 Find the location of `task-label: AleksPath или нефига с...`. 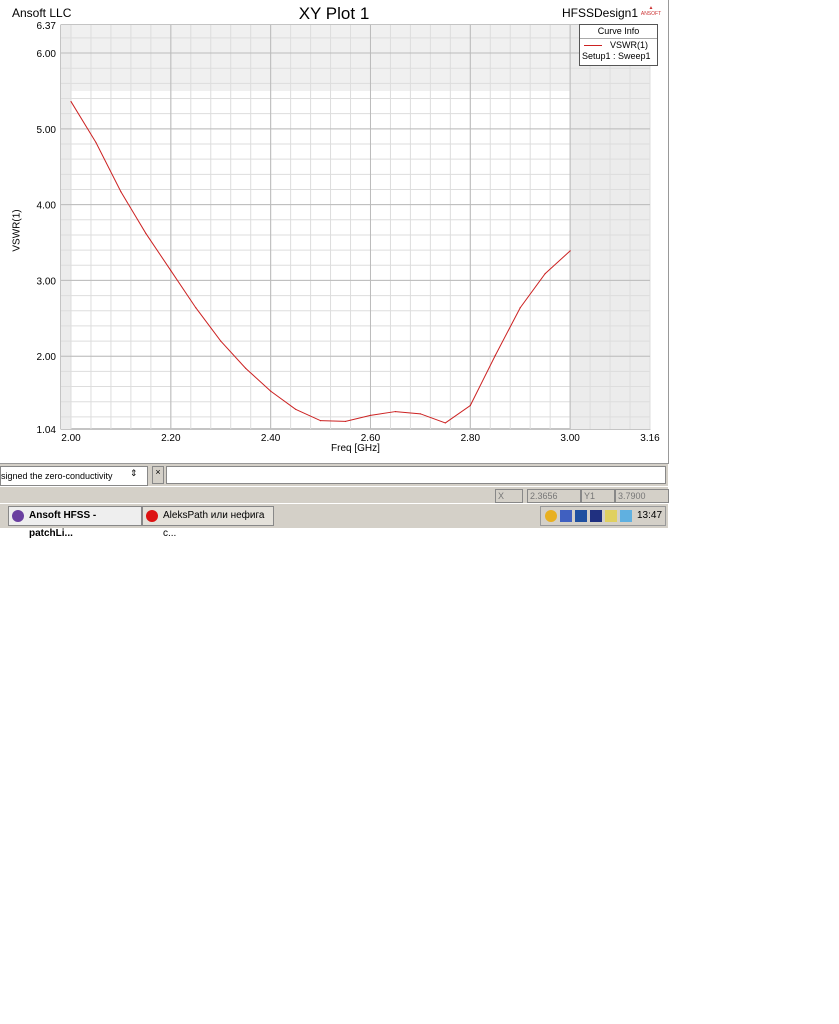

task-label: AleksPath или нефига с... is located at coordinates (214, 524).